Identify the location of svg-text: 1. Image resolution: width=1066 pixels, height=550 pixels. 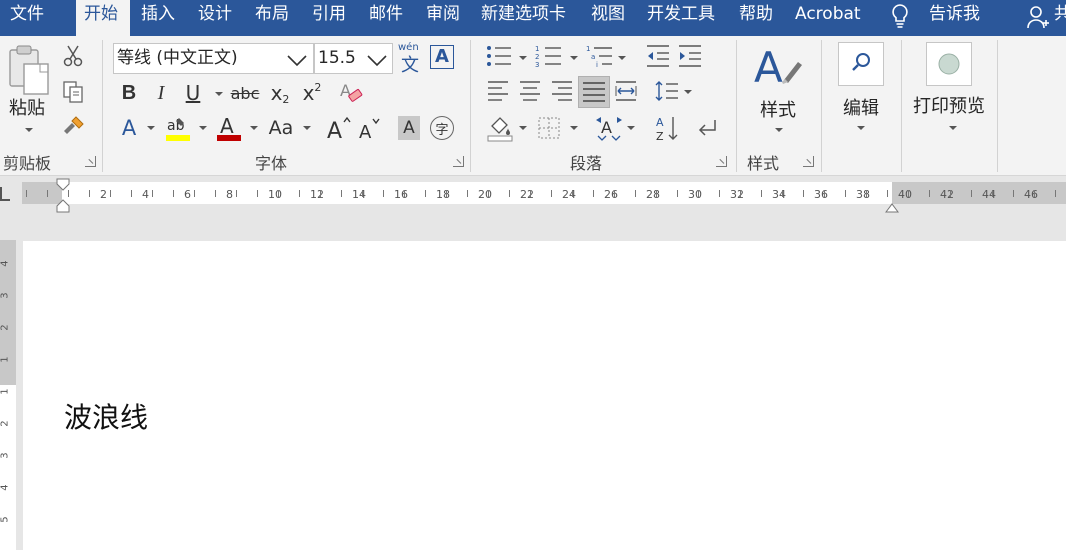
(537, 49).